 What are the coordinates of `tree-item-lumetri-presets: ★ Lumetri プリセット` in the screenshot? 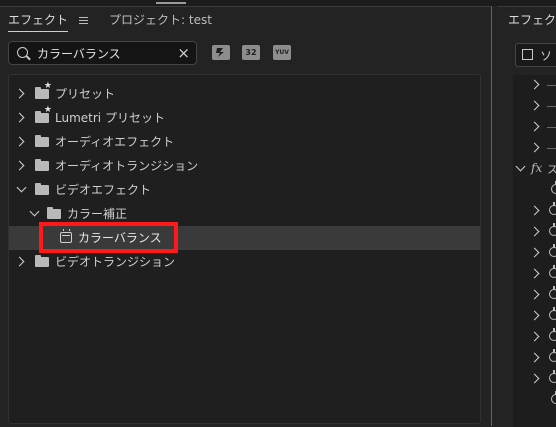 It's located at (244, 118).